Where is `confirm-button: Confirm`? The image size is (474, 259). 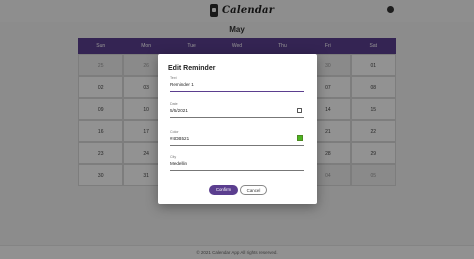
confirm-button: Confirm is located at coordinates (223, 190).